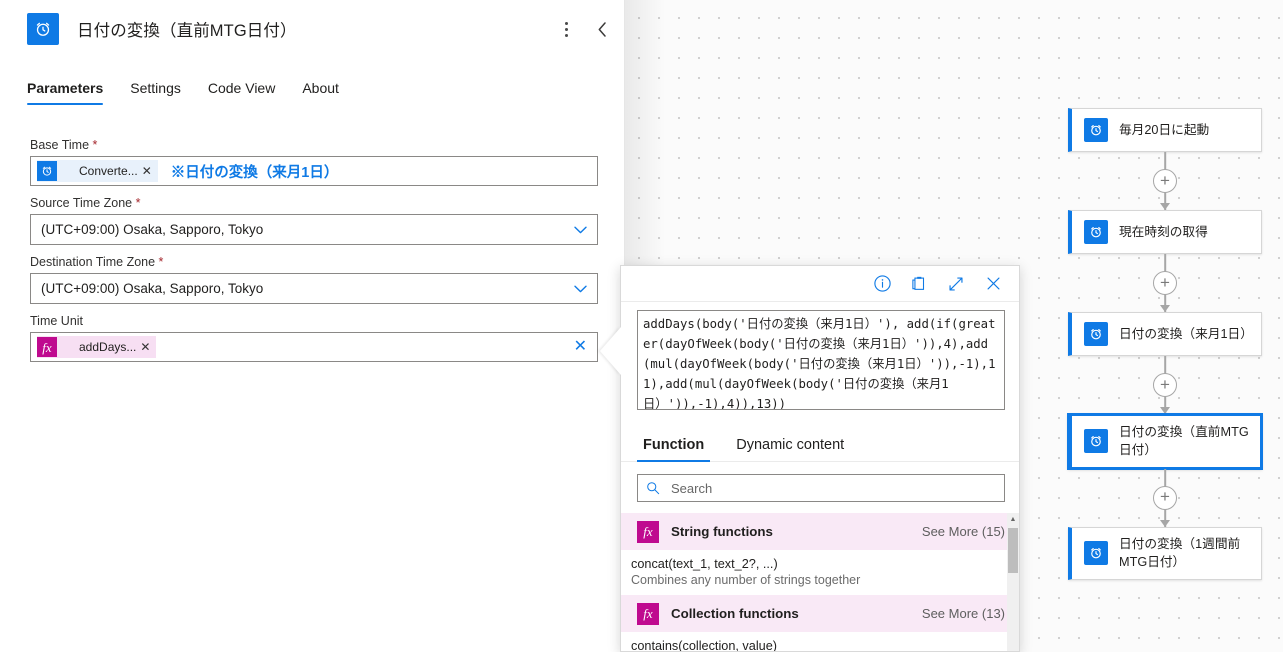 Image resolution: width=1283 pixels, height=652 pixels. What do you see at coordinates (155, 92) in the screenshot?
I see `tab-settings: Settings` at bounding box center [155, 92].